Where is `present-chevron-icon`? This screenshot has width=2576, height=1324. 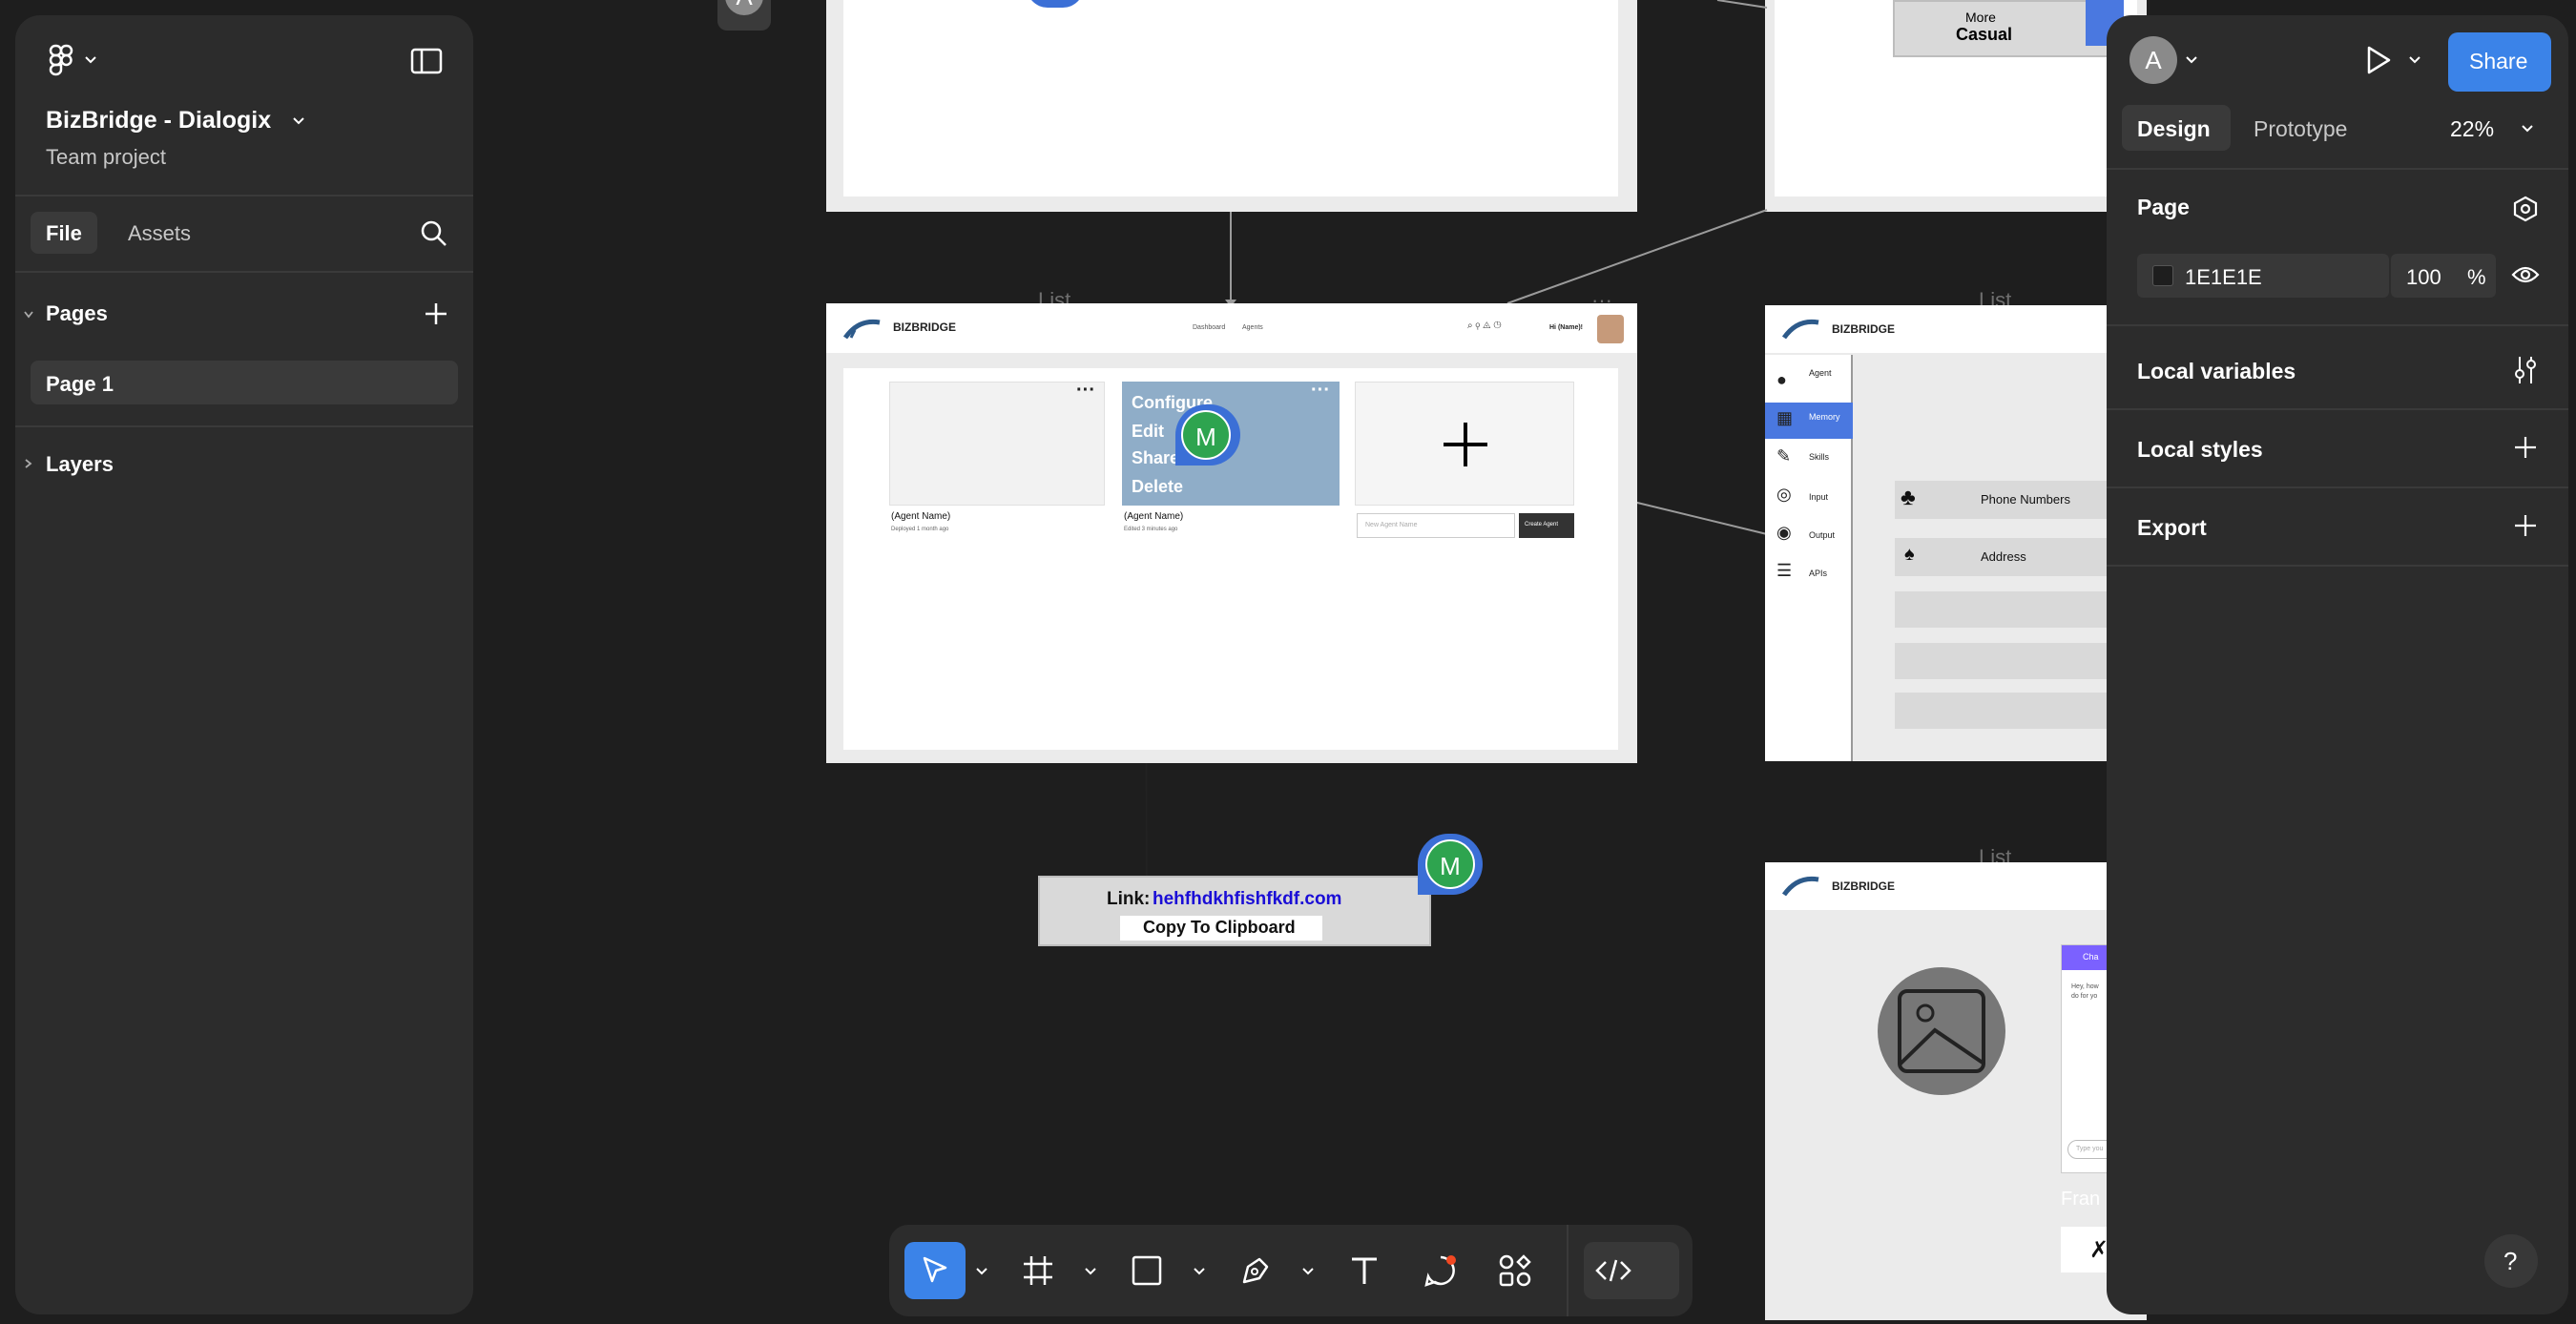 present-chevron-icon is located at coordinates (2414, 60).